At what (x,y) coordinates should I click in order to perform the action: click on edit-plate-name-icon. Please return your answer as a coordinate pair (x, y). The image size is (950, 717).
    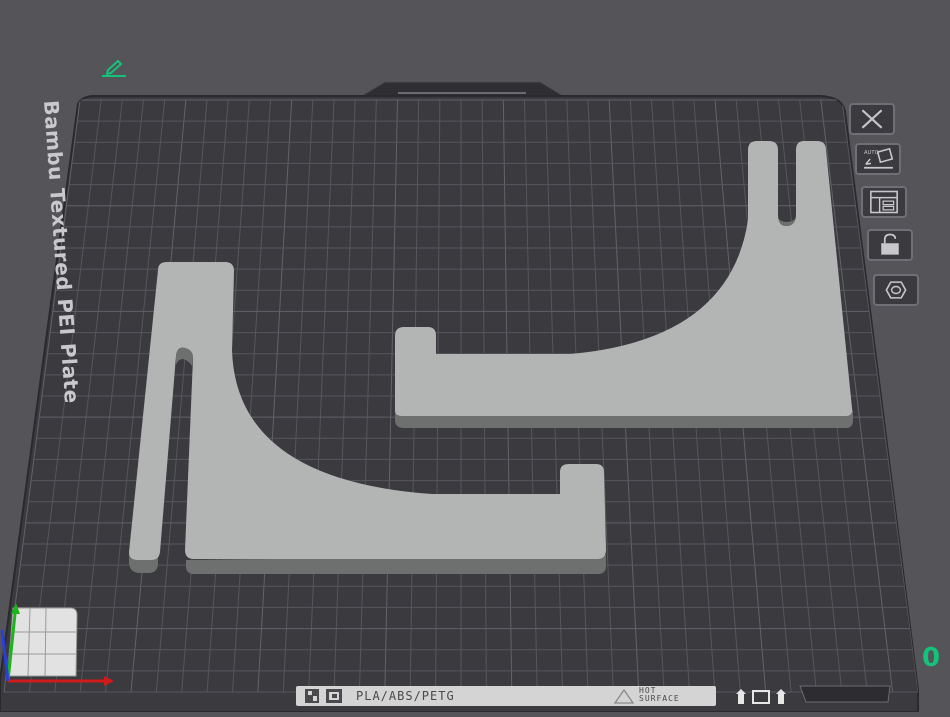
    Looking at the image, I should click on (114, 68).